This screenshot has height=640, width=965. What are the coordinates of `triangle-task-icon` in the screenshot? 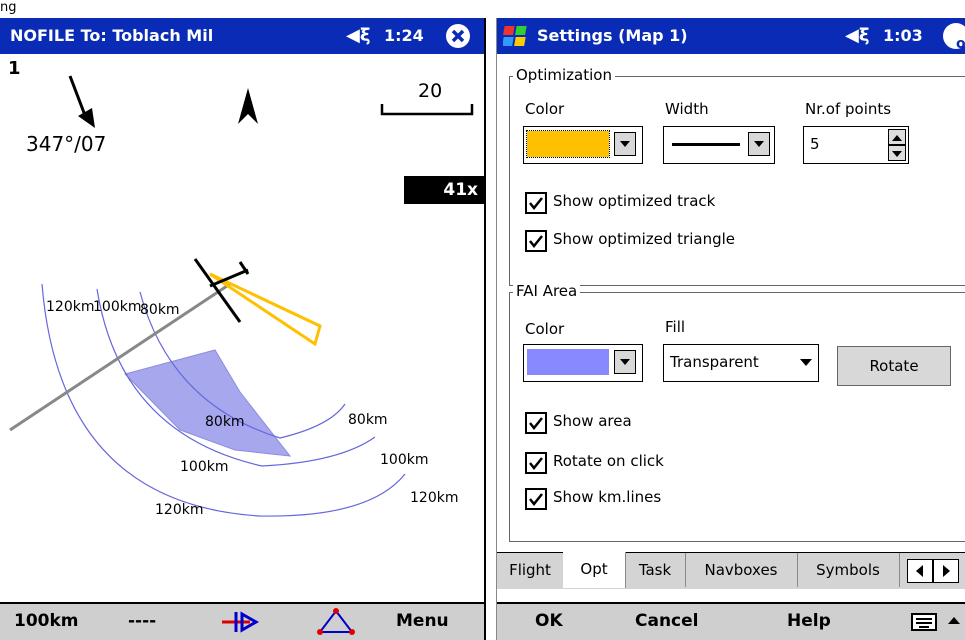 It's located at (336, 622).